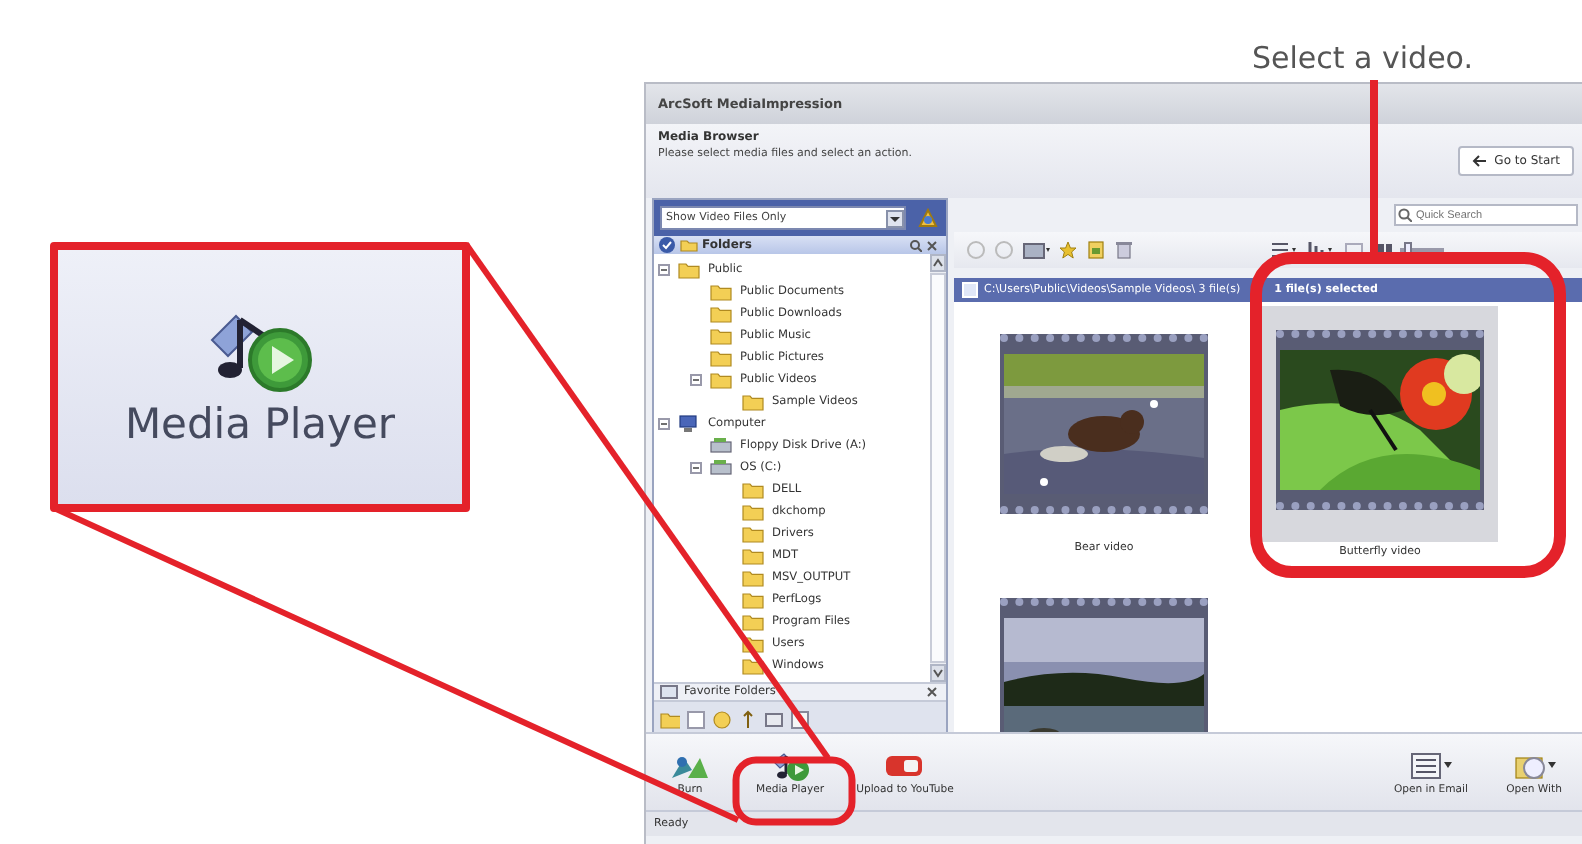 The height and width of the screenshot is (844, 1582). Describe the element at coordinates (748, 720) in the screenshot. I see `up-arrow-icon` at that location.